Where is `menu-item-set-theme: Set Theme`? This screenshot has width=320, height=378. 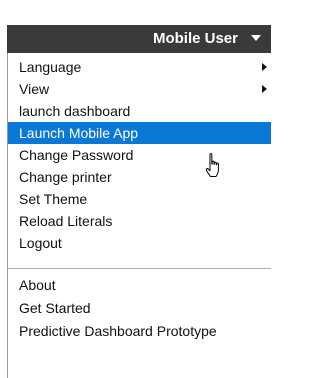
menu-item-set-theme: Set Theme is located at coordinates (139, 199).